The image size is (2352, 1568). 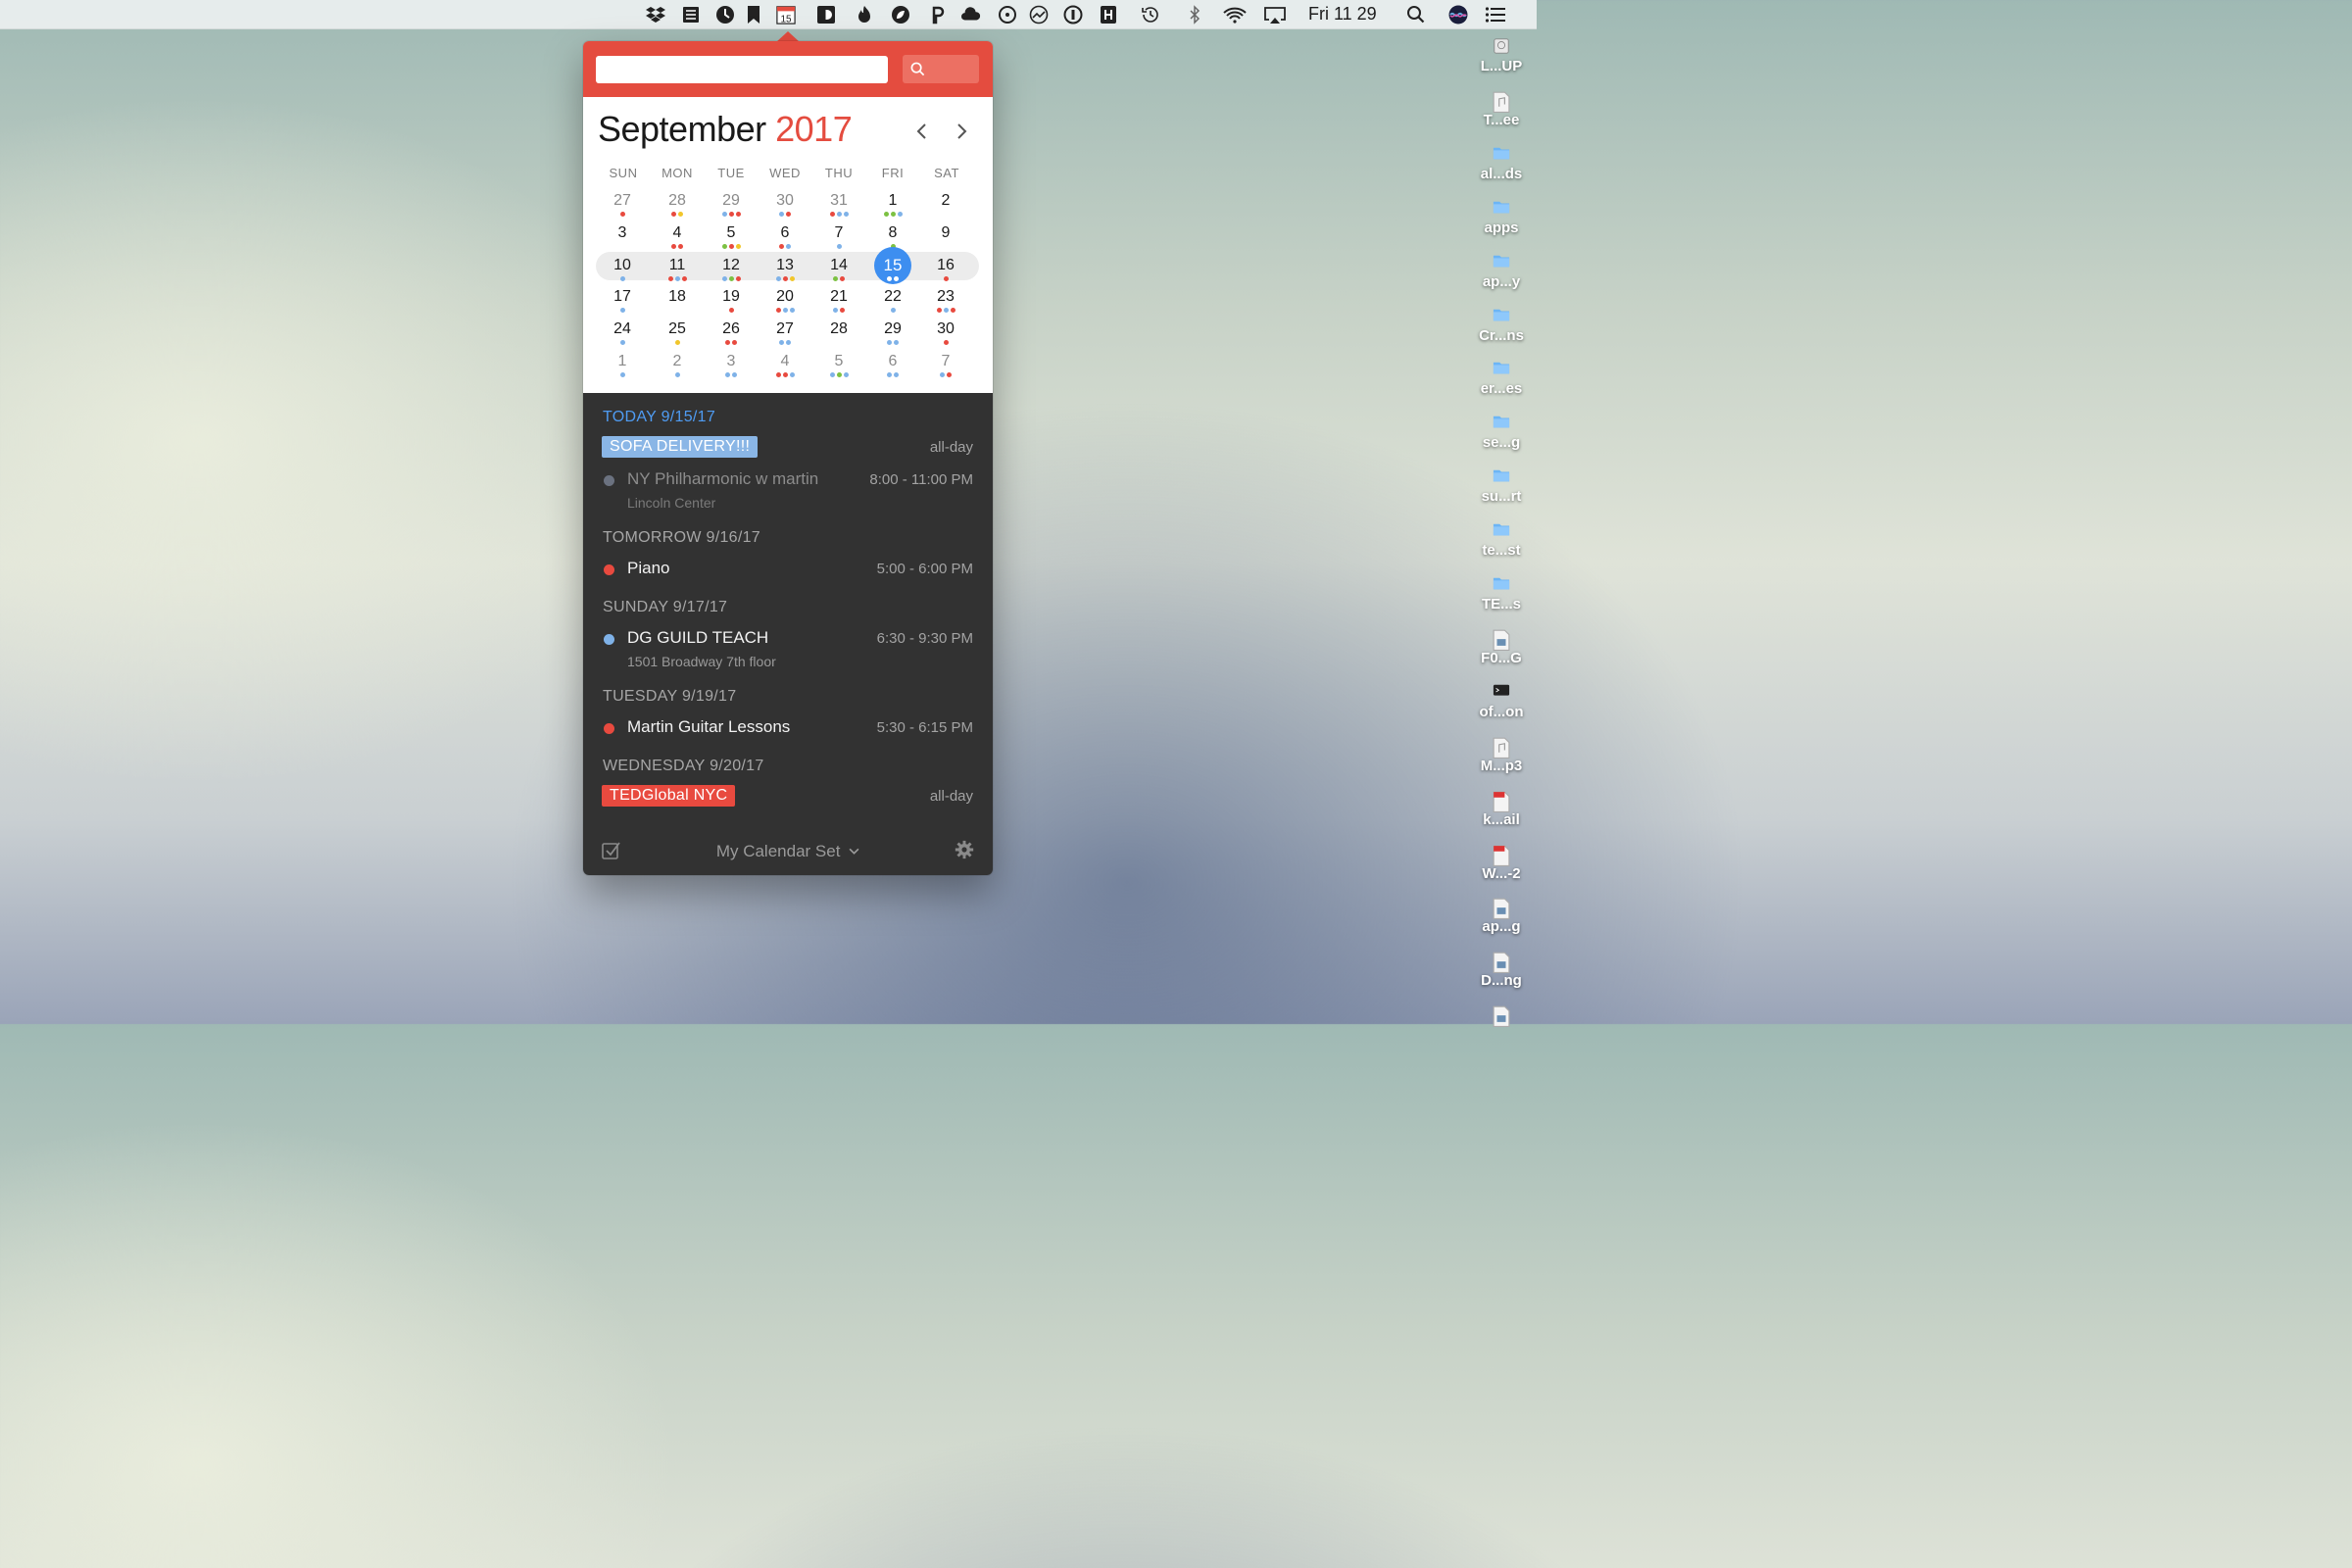 I want to click on gear-icon, so click(x=964, y=849).